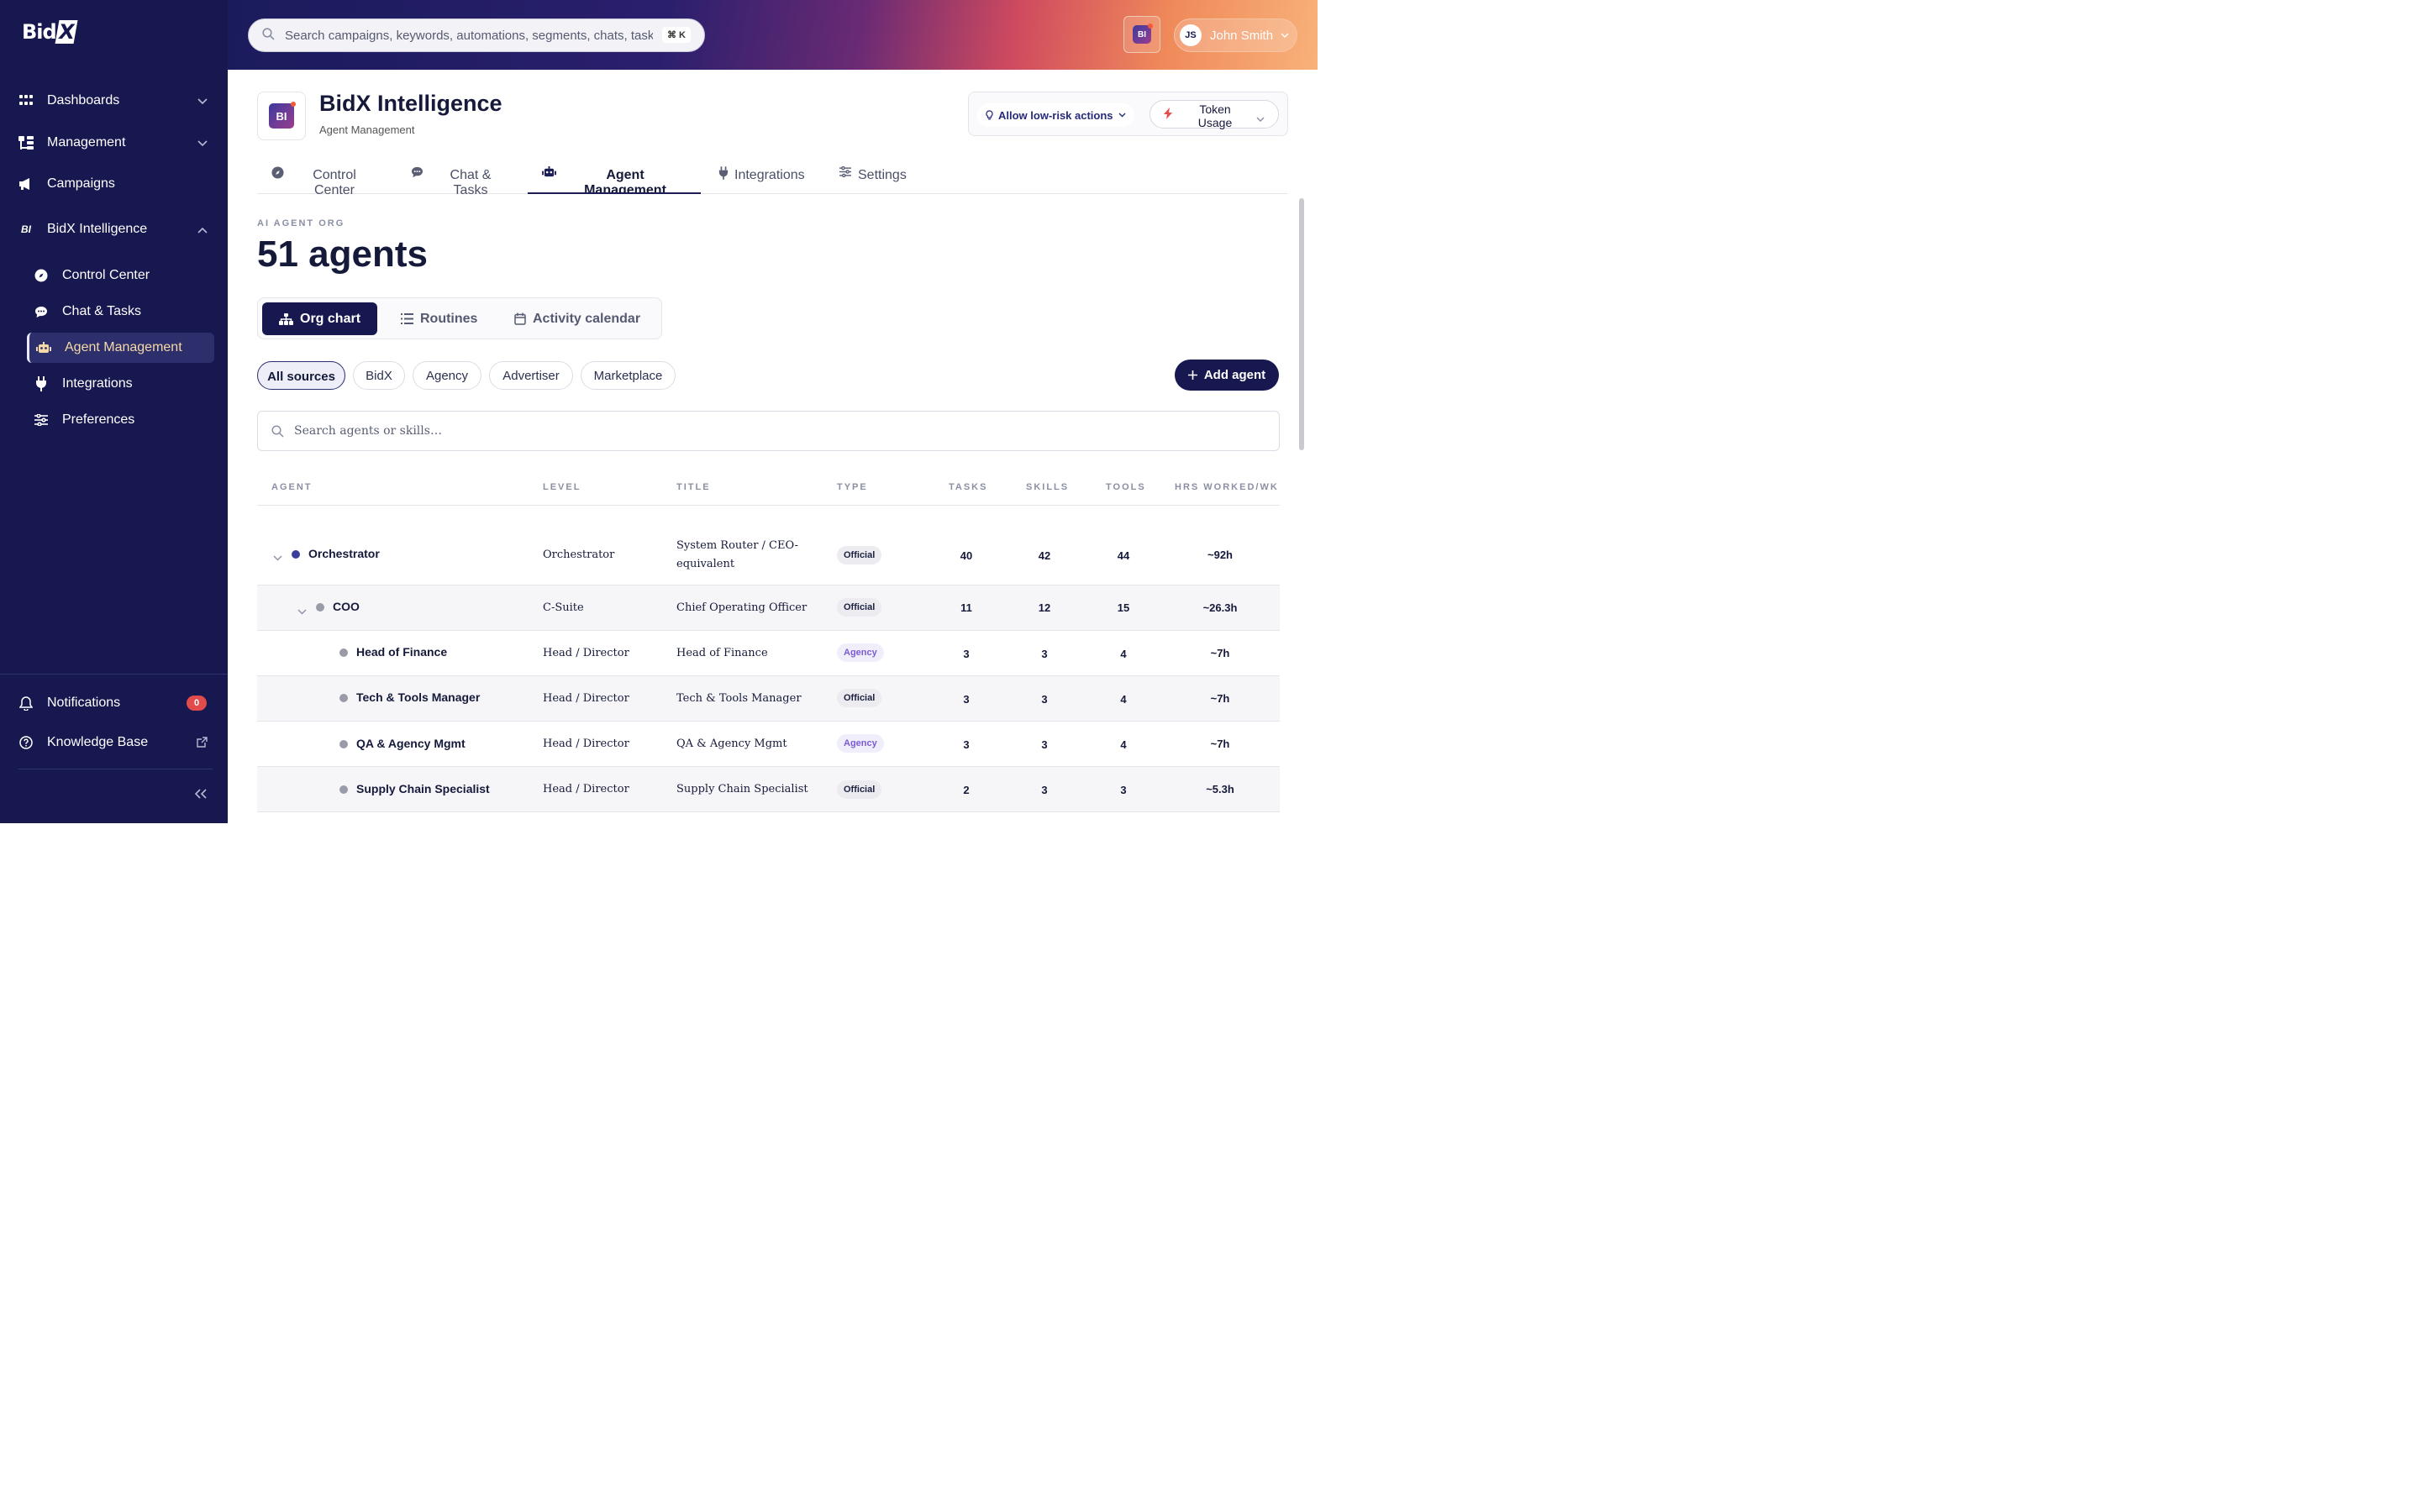  Describe the element at coordinates (447, 375) in the screenshot. I see `filter-chip-agency: Agency` at that location.